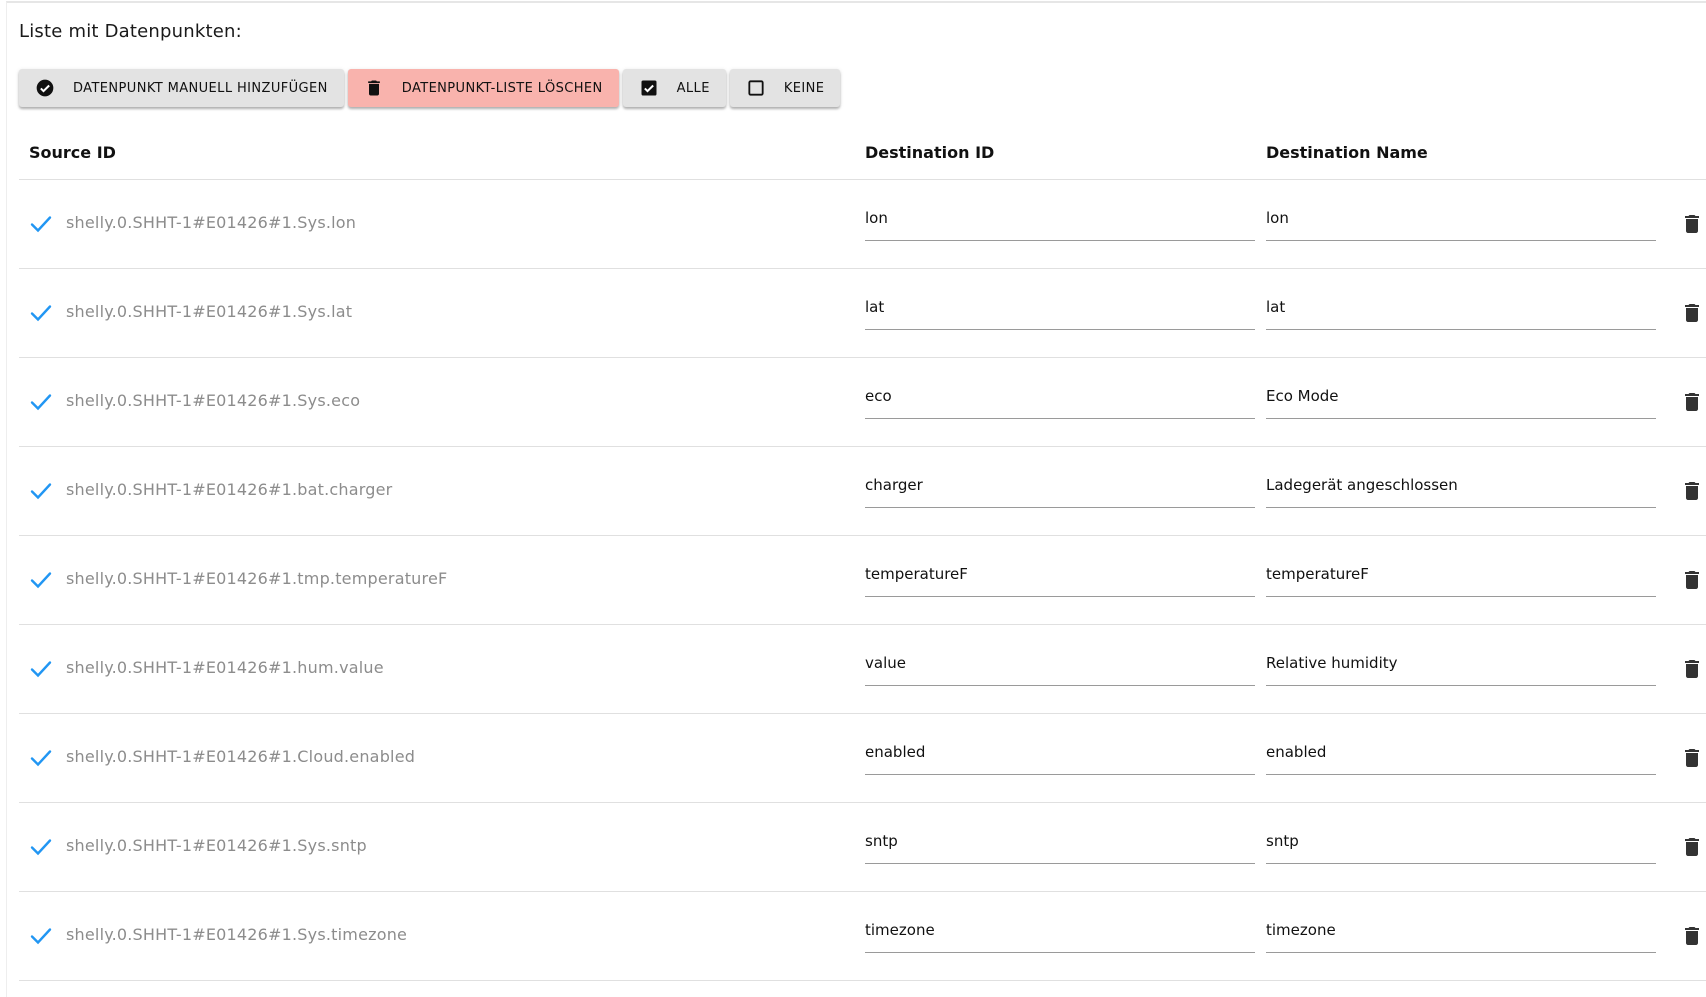 Image resolution: width=1706 pixels, height=997 pixels. I want to click on select-all-button: ALLE, so click(674, 88).